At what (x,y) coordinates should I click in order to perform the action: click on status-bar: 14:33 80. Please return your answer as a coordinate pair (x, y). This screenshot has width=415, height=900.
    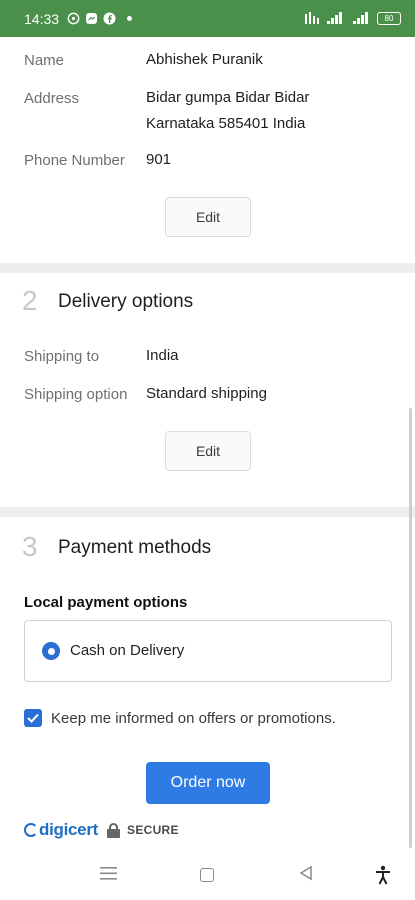
    Looking at the image, I should click on (207, 18).